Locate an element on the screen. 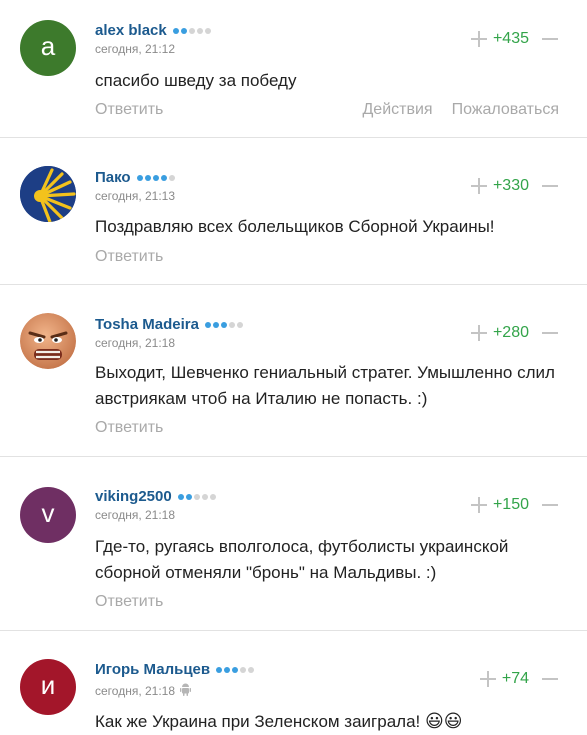 This screenshot has width=587, height=735. scallop-shell-icon is located at coordinates (48, 194).